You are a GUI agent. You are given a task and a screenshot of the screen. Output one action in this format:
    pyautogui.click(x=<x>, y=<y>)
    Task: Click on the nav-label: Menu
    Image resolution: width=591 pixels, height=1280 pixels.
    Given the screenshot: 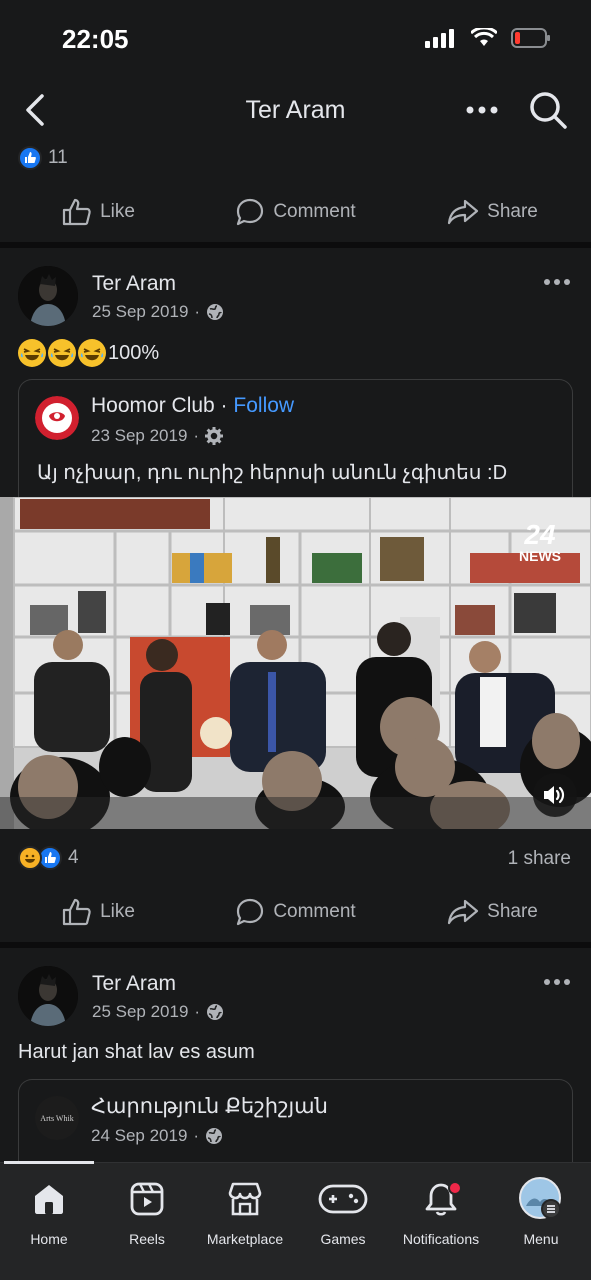 What is the action you would take?
    pyautogui.click(x=541, y=1239)
    